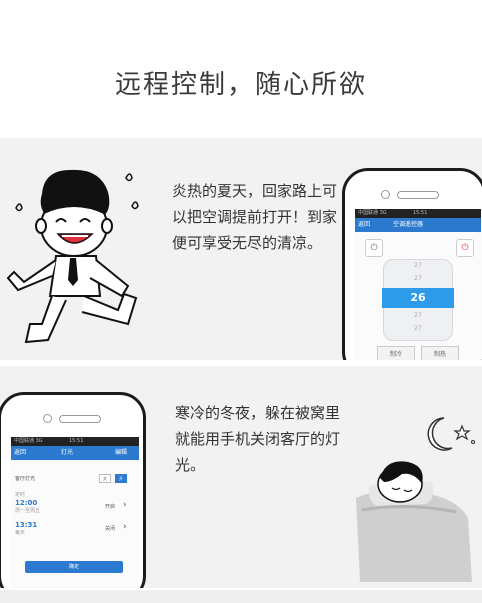 Image resolution: width=482 pixels, height=603 pixels. Describe the element at coordinates (74, 567) in the screenshot. I see `confirm-button: 确定` at that location.